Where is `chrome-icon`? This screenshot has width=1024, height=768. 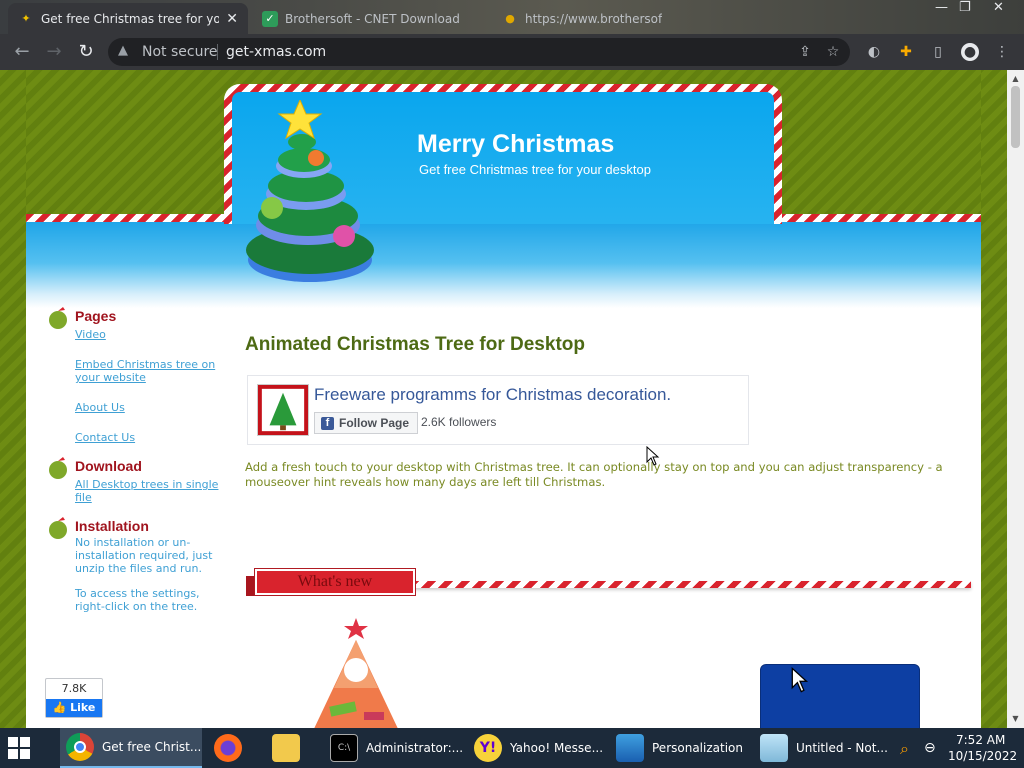 chrome-icon is located at coordinates (80, 747).